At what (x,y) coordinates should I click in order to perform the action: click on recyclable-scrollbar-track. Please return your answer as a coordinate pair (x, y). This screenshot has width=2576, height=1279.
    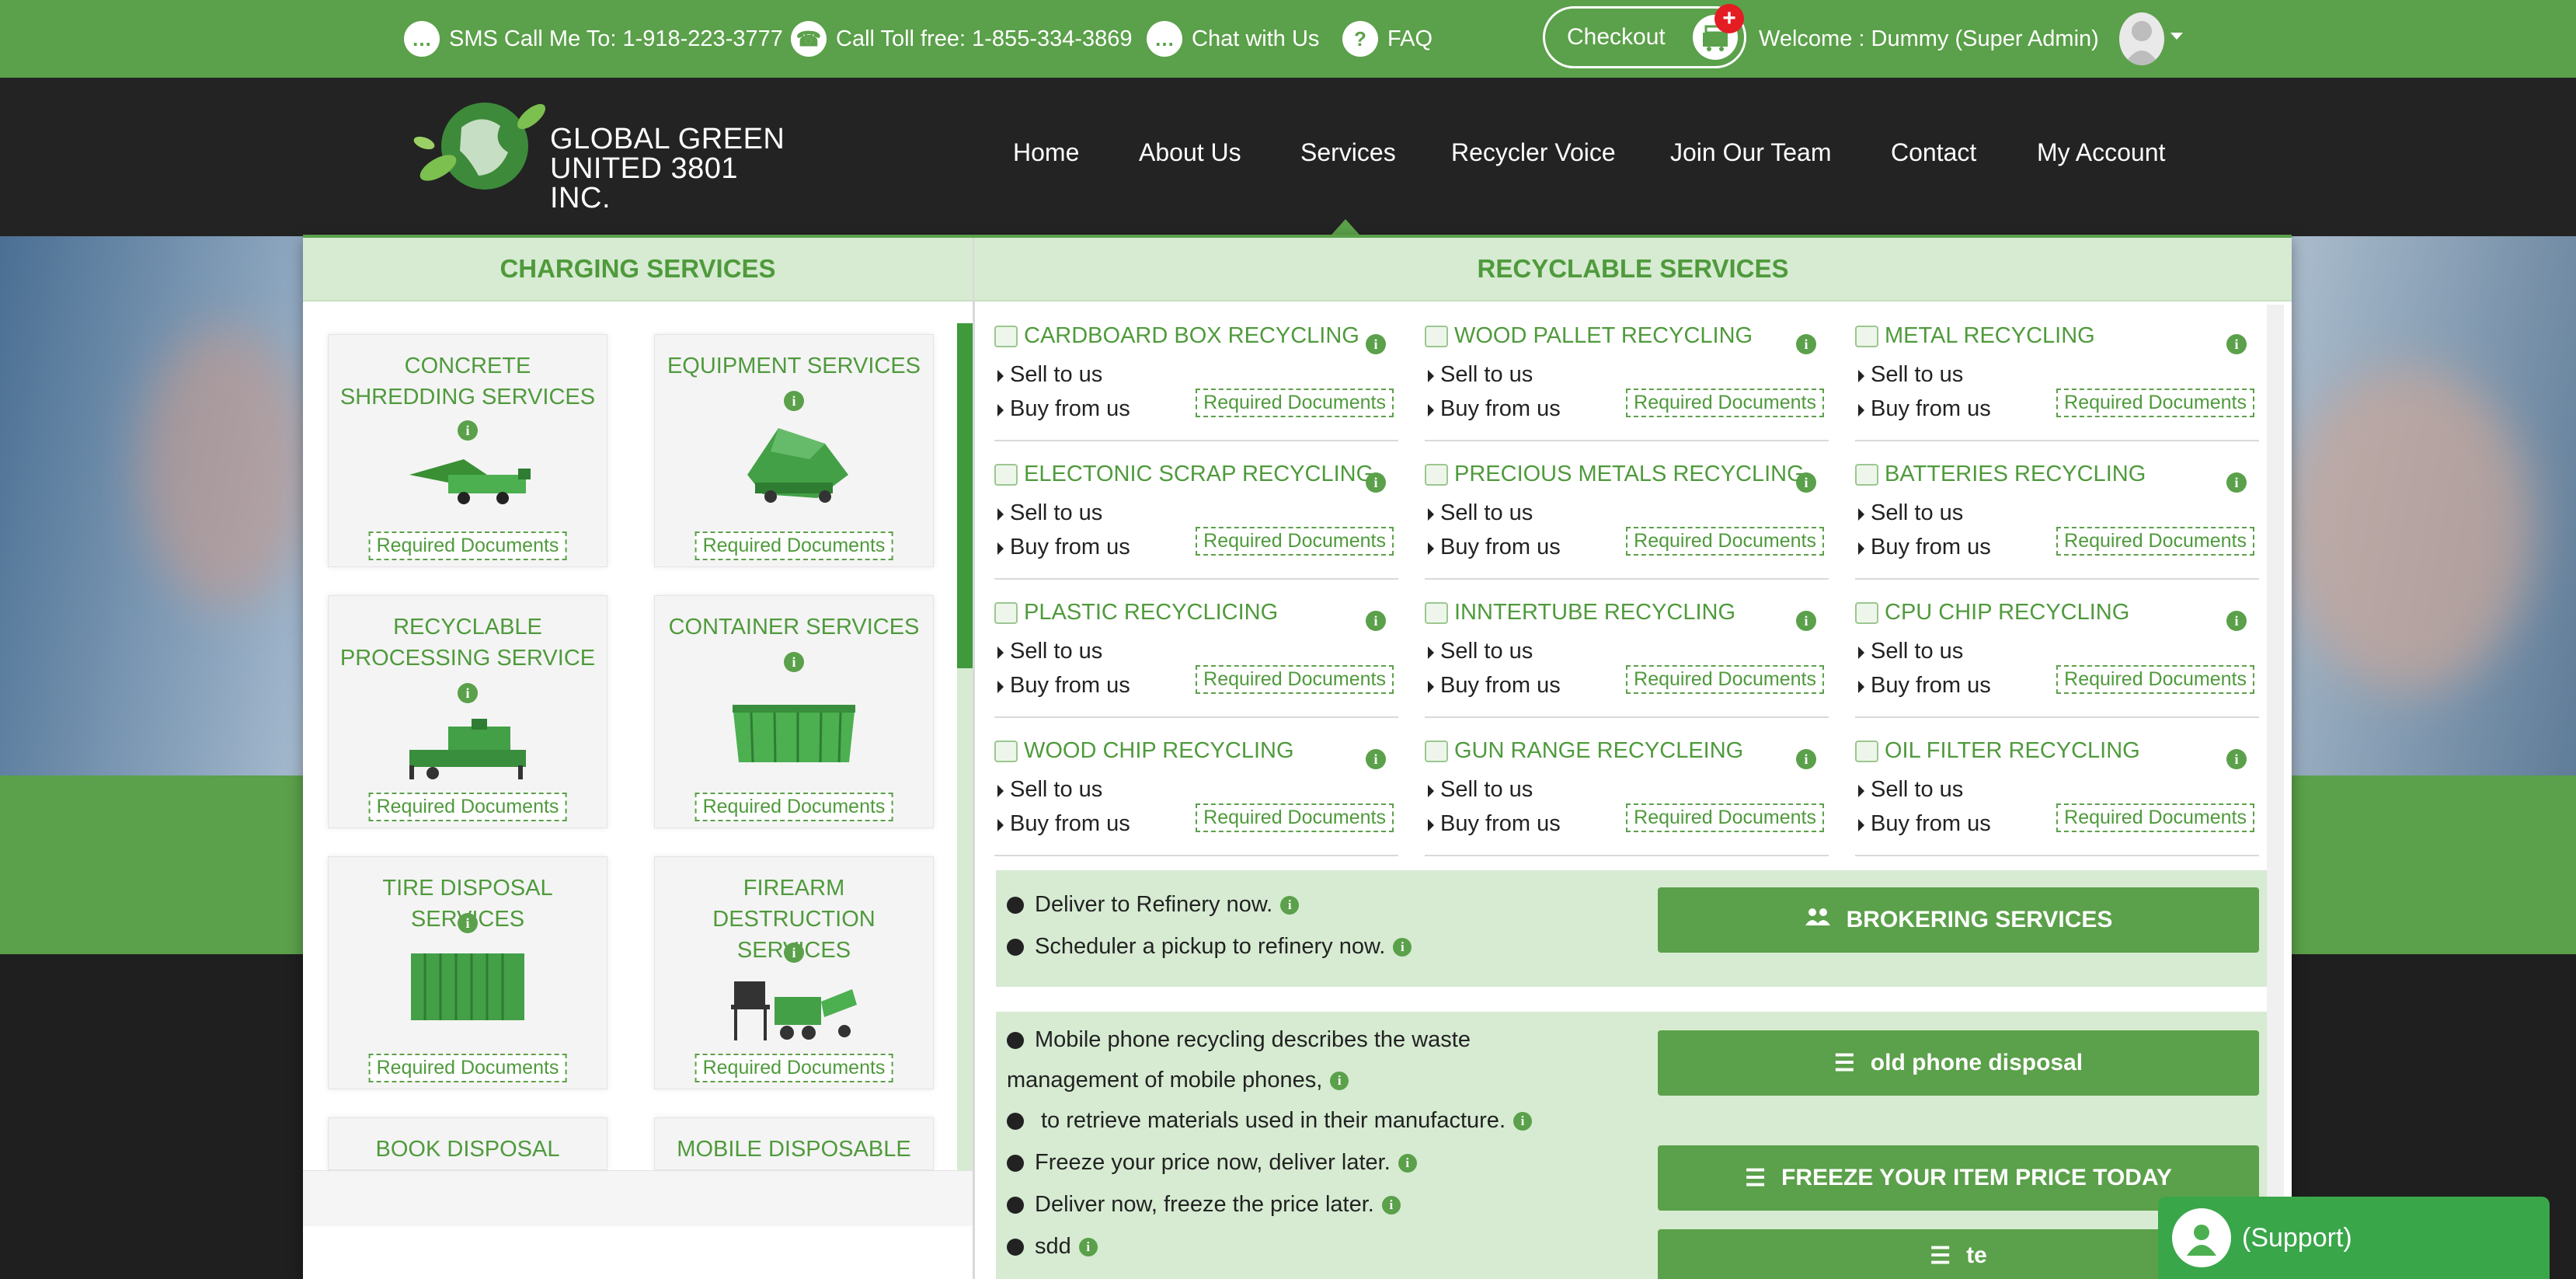
    Looking at the image, I should click on (2275, 792).